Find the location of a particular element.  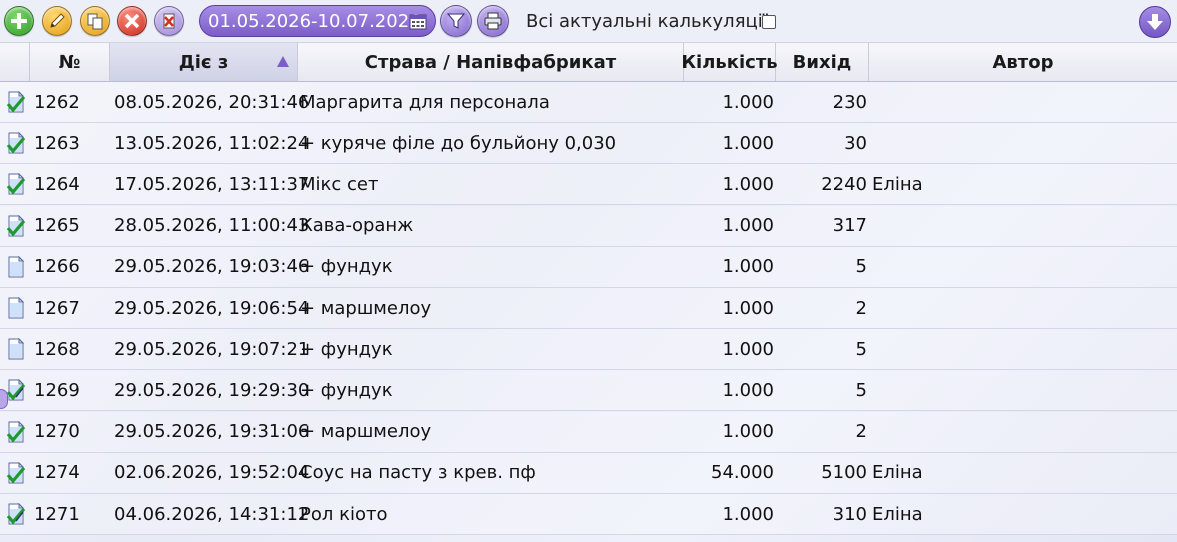

column-header-date-label: Діє з is located at coordinates (203, 62).